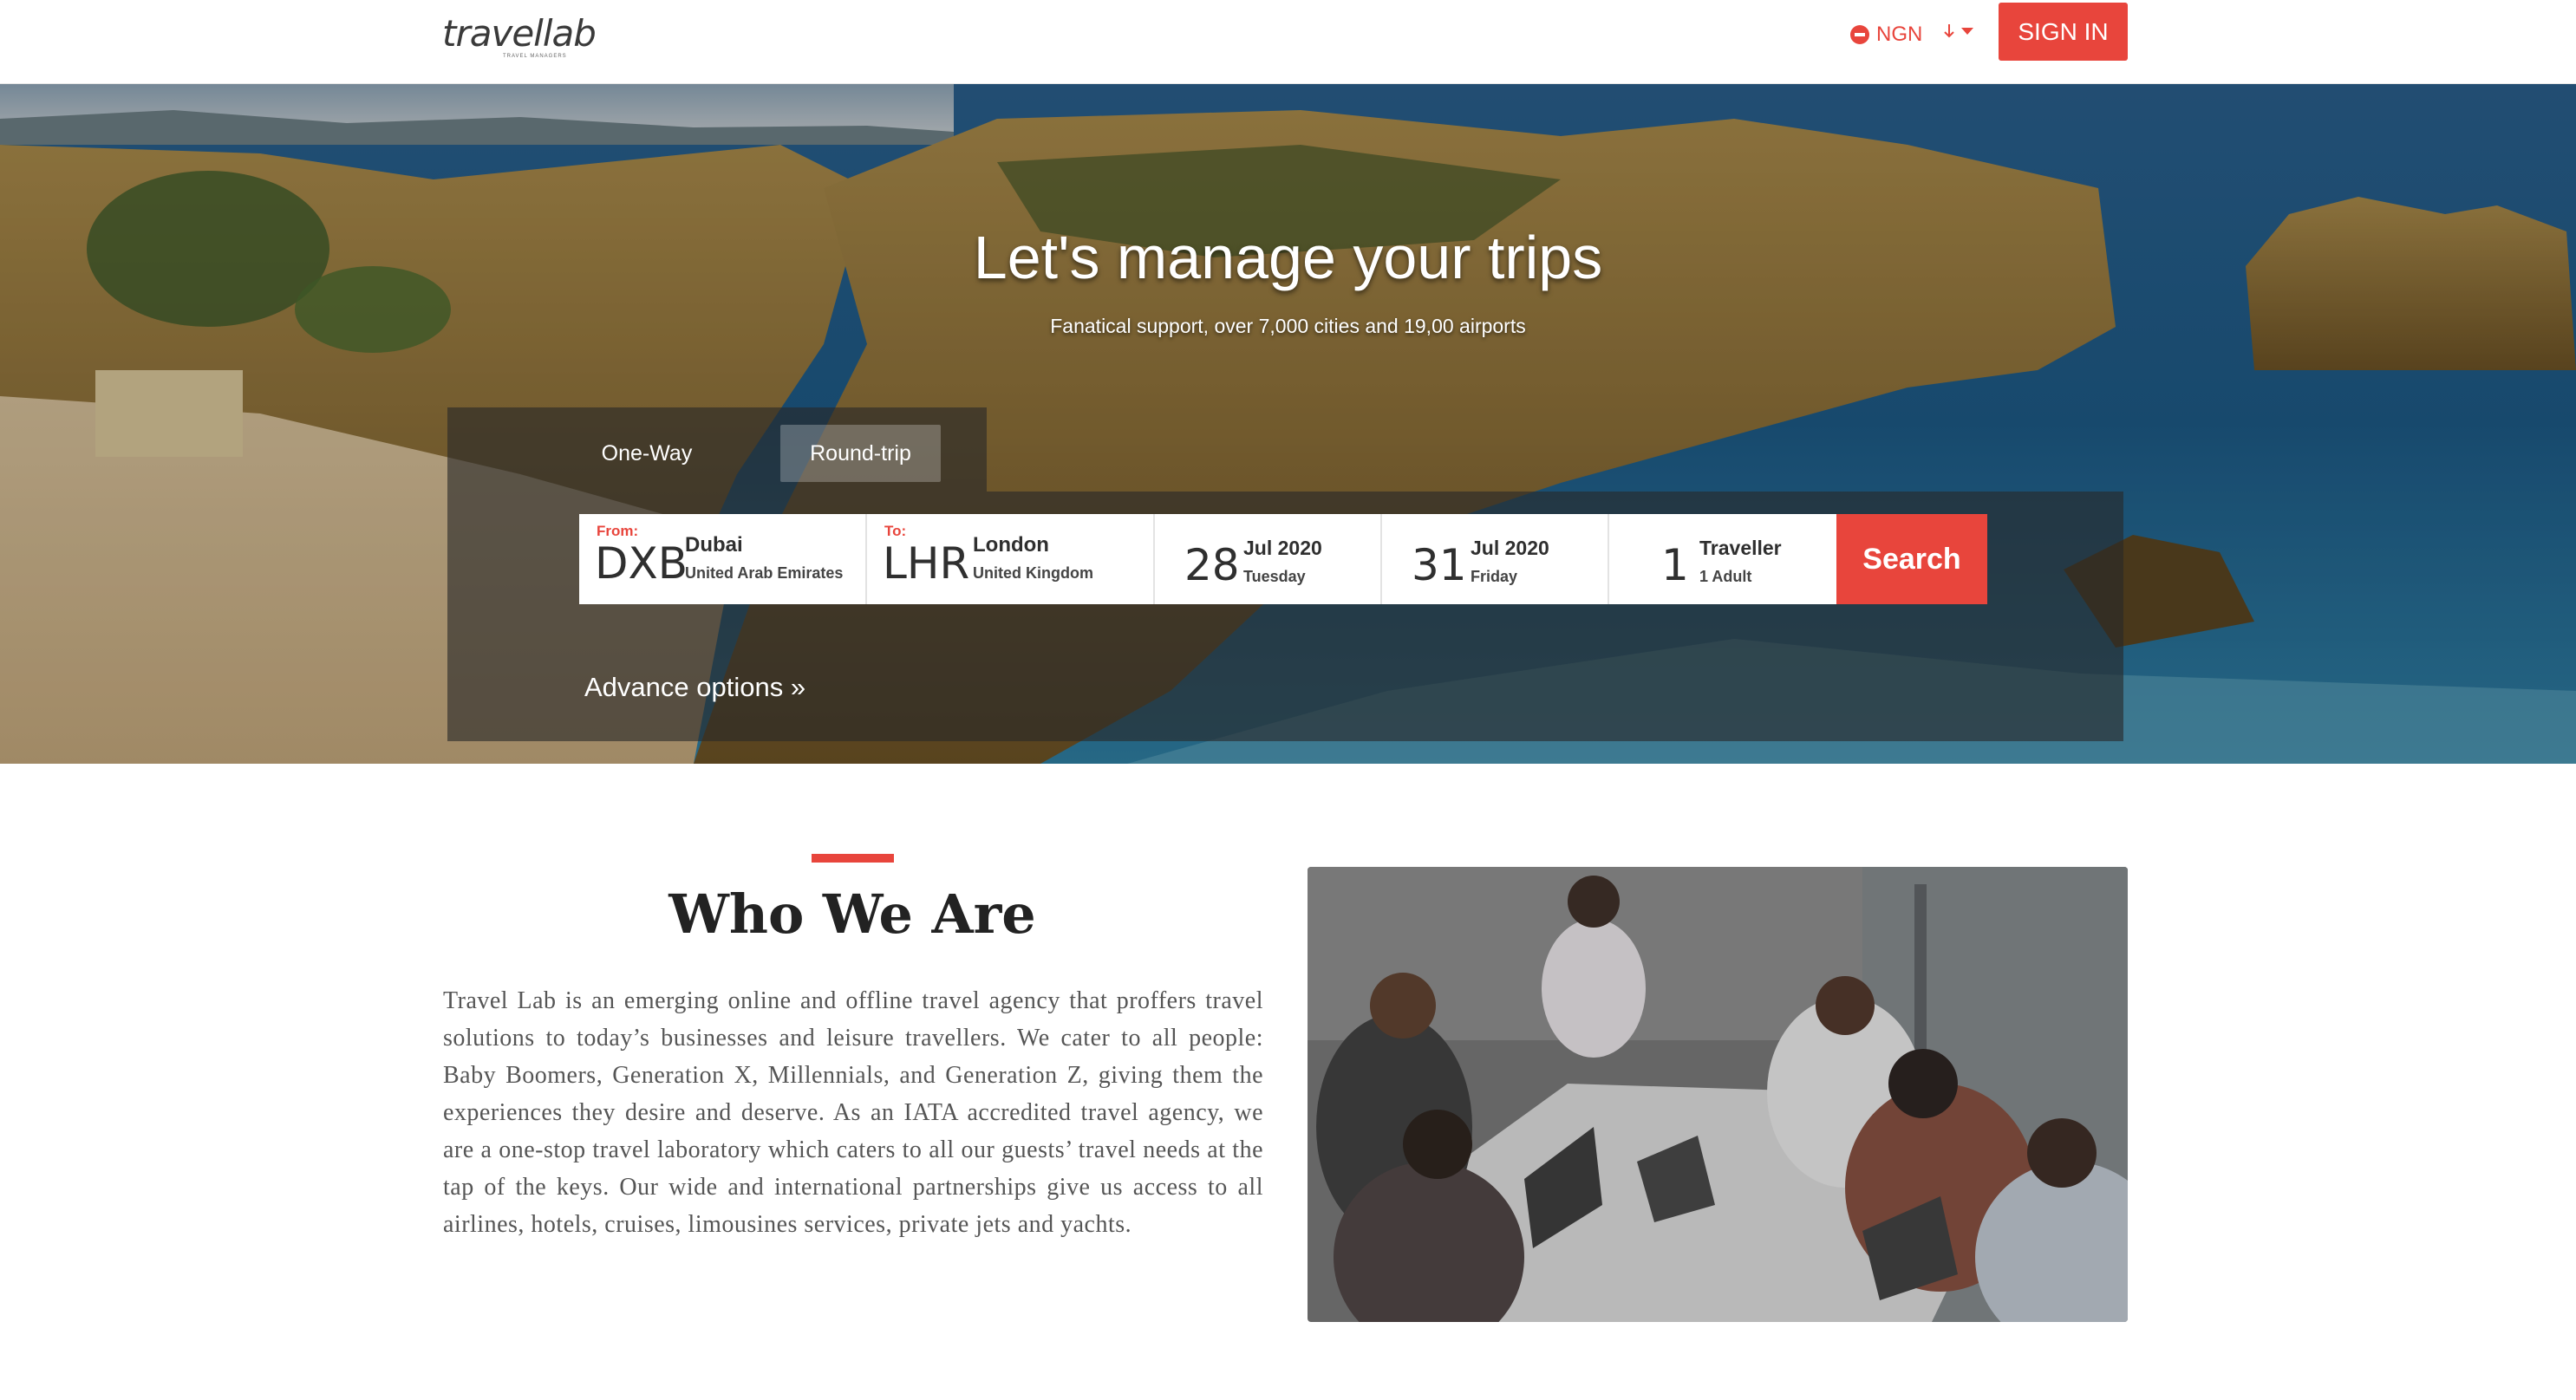 Image resolution: width=2576 pixels, height=1400 pixels. Describe the element at coordinates (895, 531) in the screenshot. I see `to-label: To:` at that location.